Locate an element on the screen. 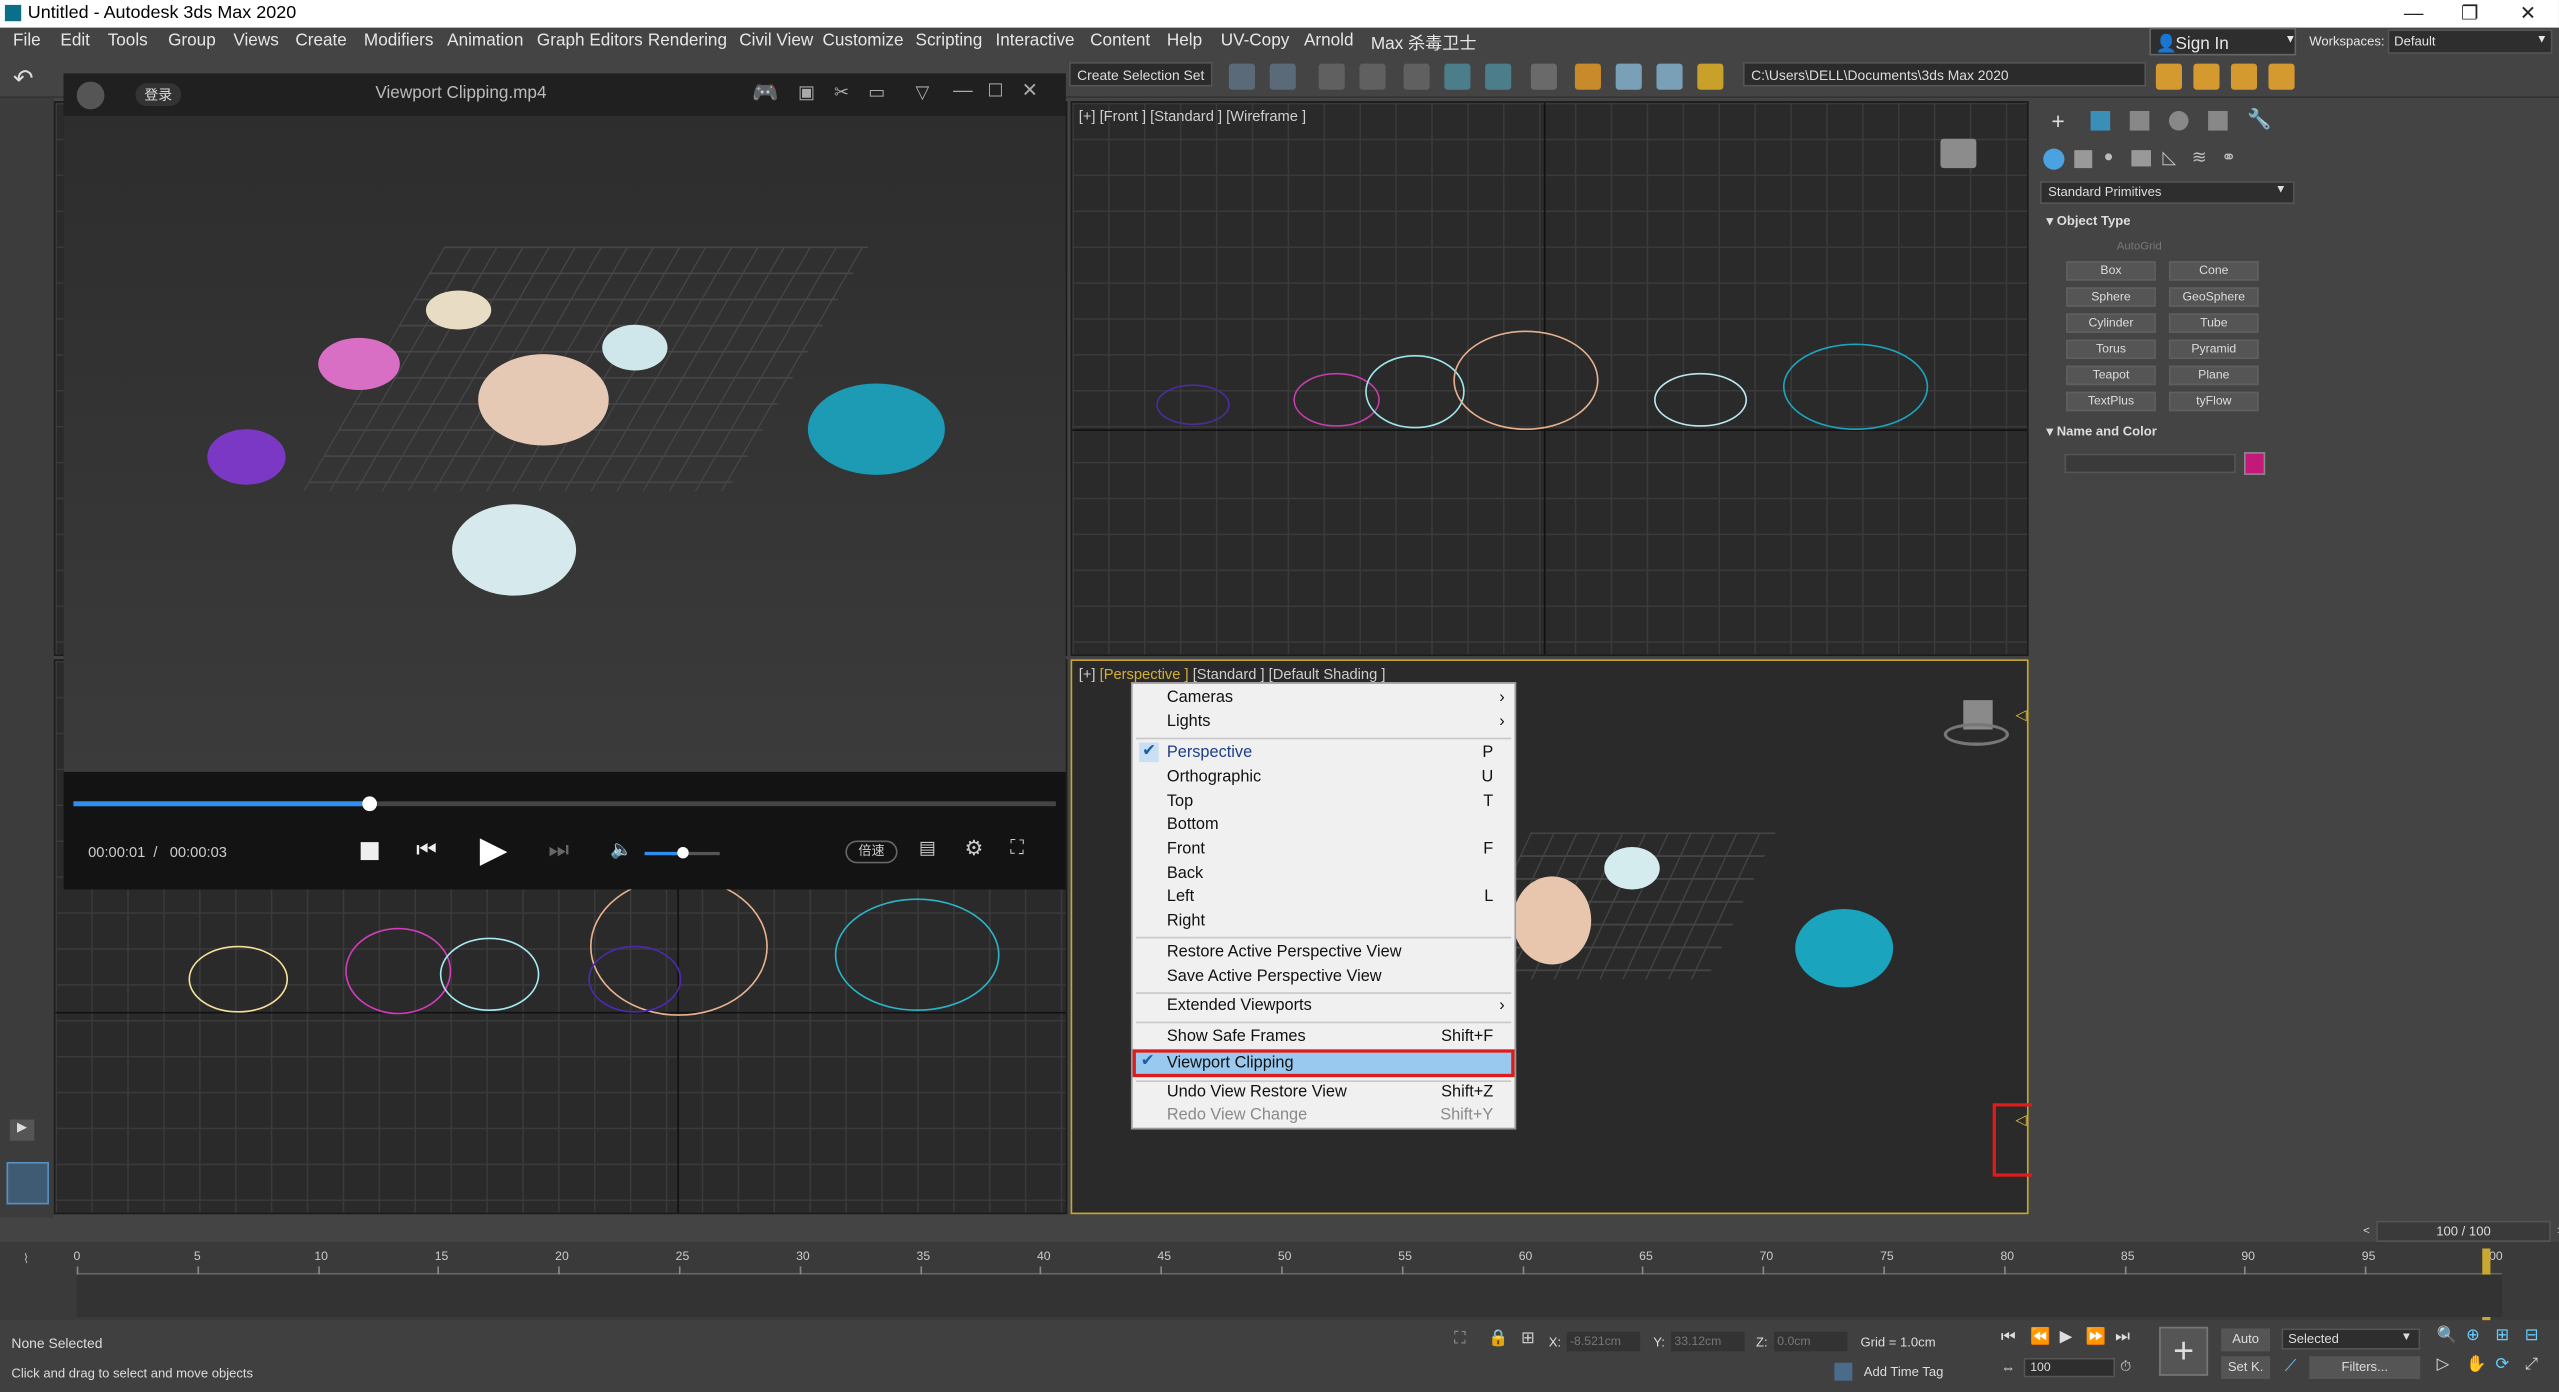 The height and width of the screenshot is (1392, 2559). sphere-button: Sphere is located at coordinates (2111, 297).